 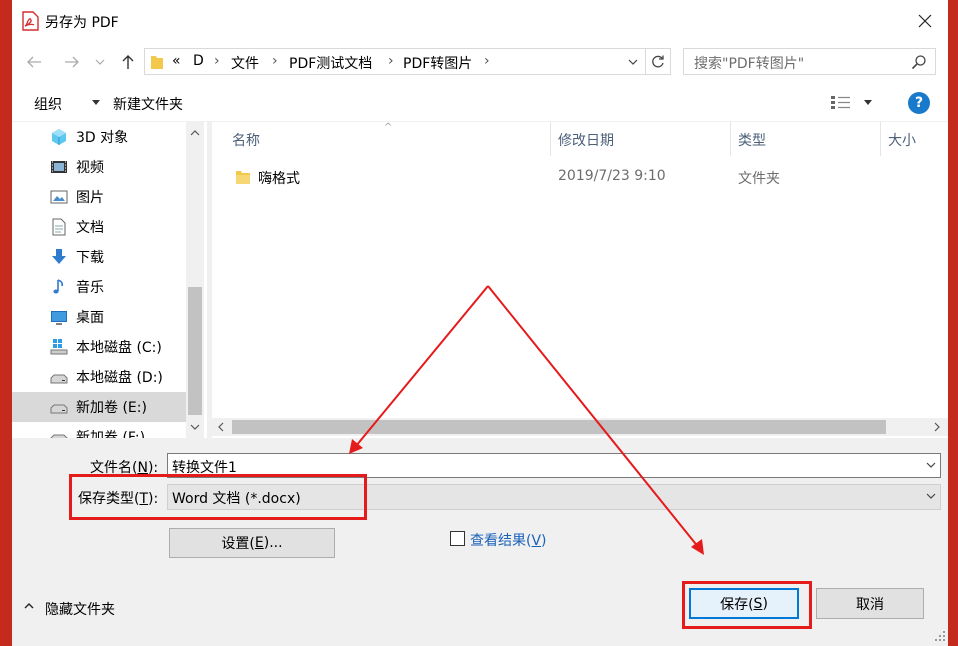 I want to click on back-button, so click(x=34, y=62).